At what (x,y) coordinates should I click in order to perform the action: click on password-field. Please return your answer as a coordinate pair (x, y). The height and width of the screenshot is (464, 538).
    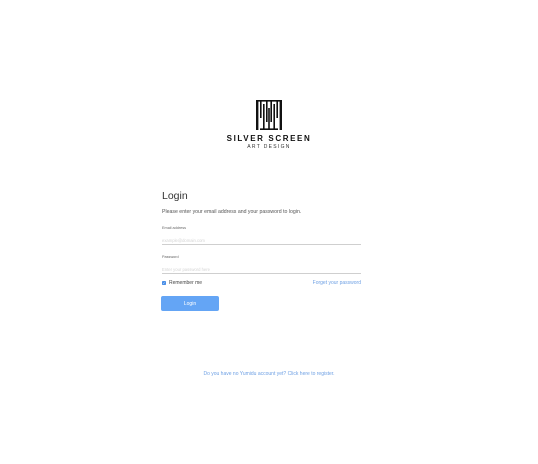
    Looking at the image, I should click on (261, 269).